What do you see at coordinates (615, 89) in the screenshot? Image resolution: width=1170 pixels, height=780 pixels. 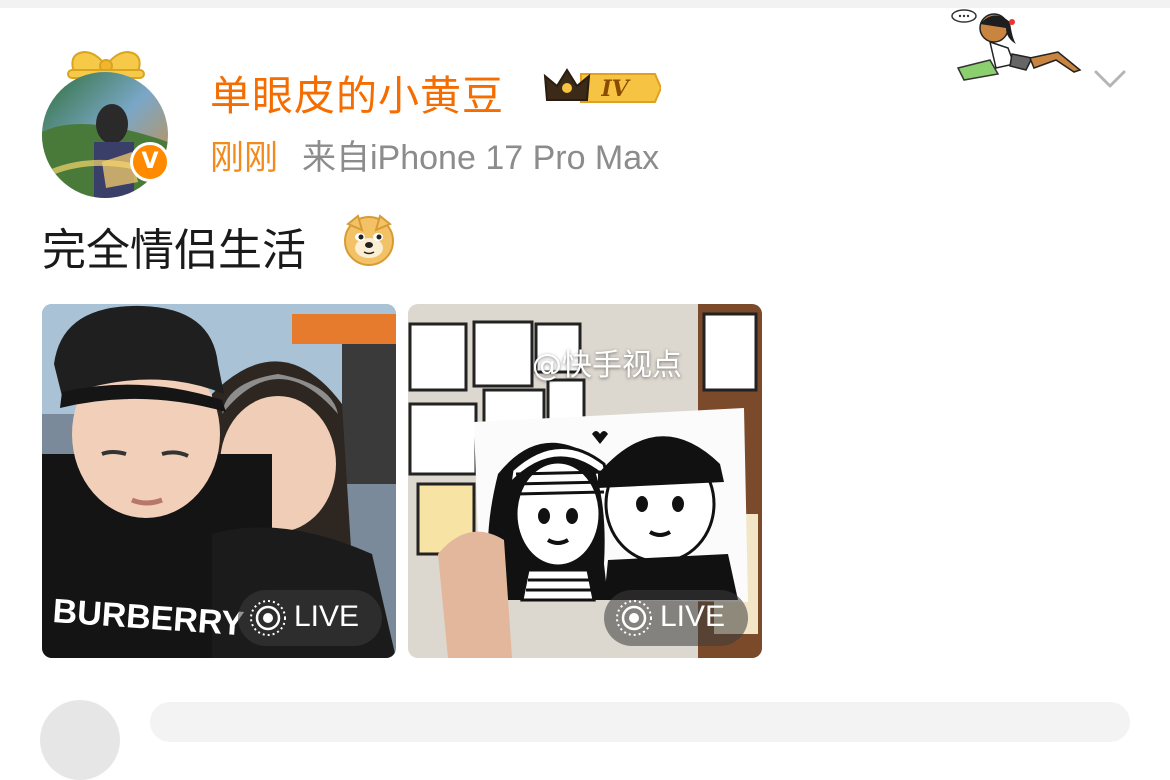 I see `svg-text: IV` at bounding box center [615, 89].